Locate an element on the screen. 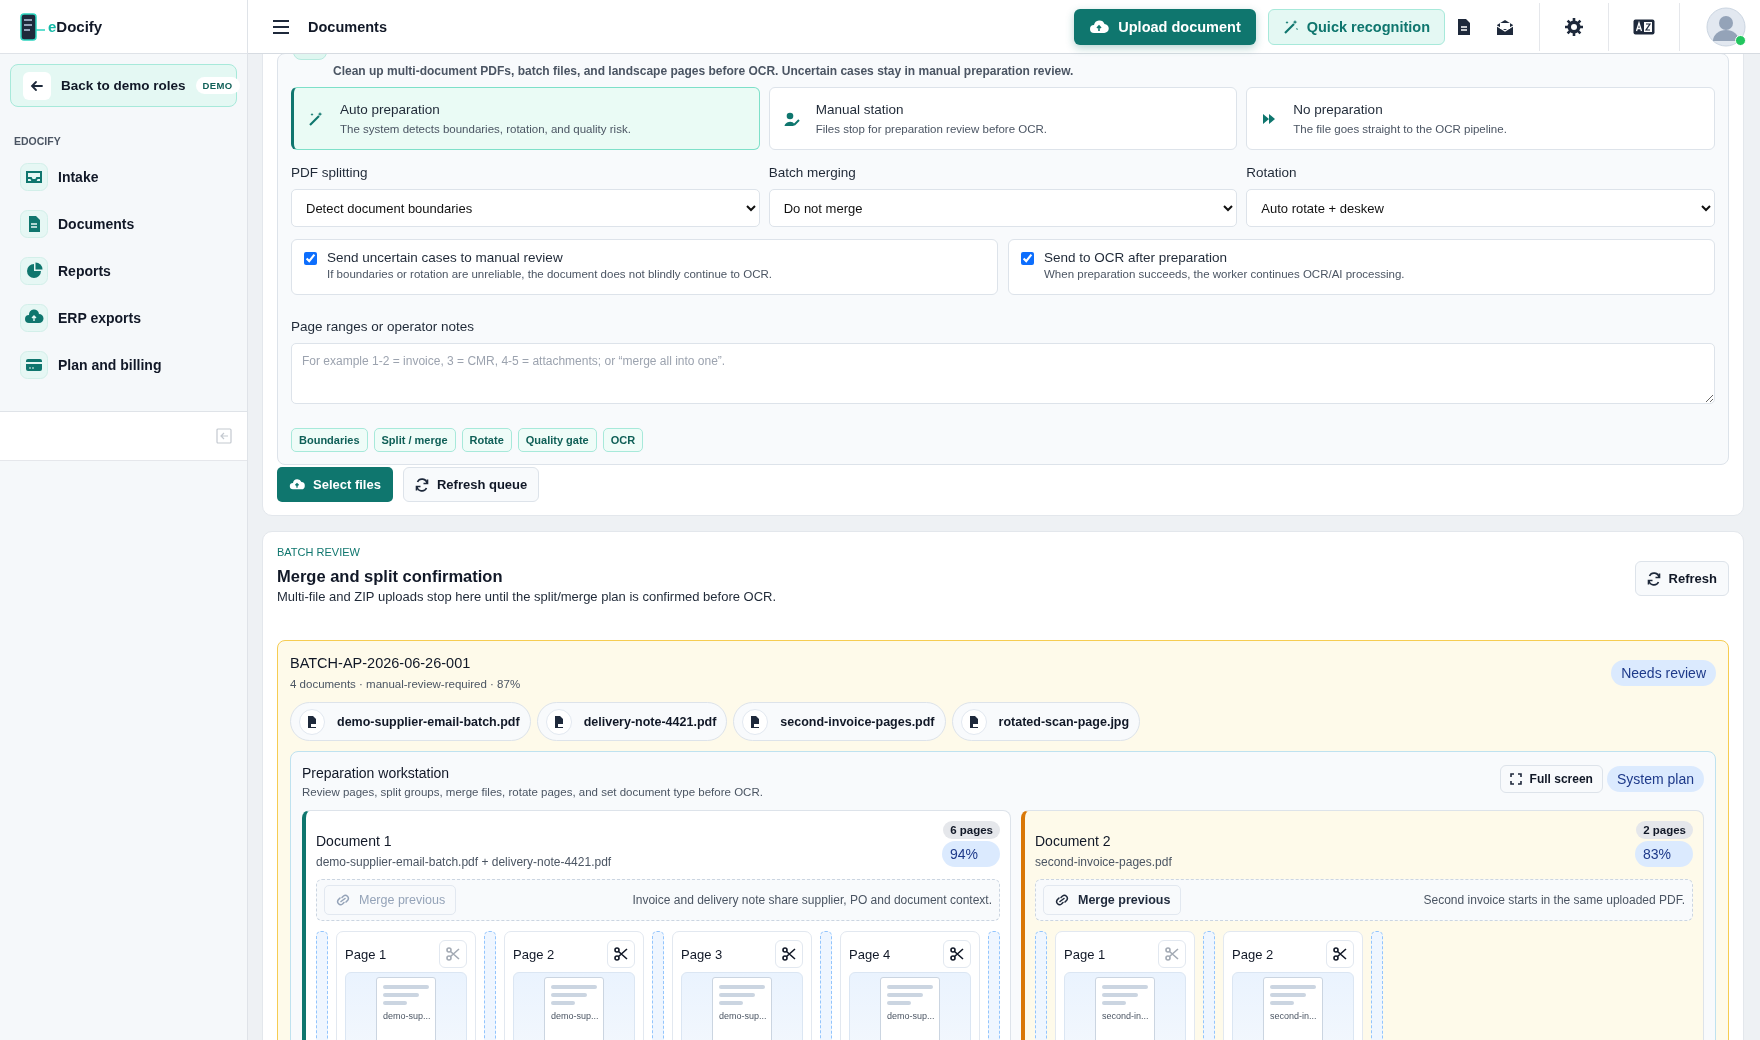 This screenshot has width=1760, height=1040. merge-note: Second invoice starts in the same uploaded PDF. is located at coordinates (1554, 900).